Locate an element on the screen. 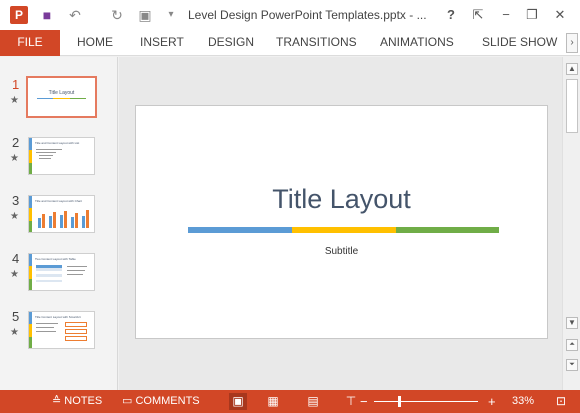  tab-insert: INSERT is located at coordinates (162, 43).